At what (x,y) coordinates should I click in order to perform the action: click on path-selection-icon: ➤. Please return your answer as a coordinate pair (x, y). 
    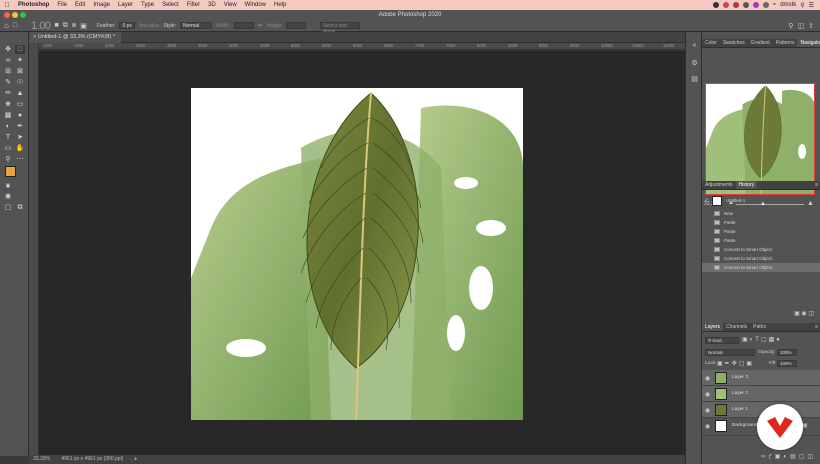
    Looking at the image, I should click on (20, 137).